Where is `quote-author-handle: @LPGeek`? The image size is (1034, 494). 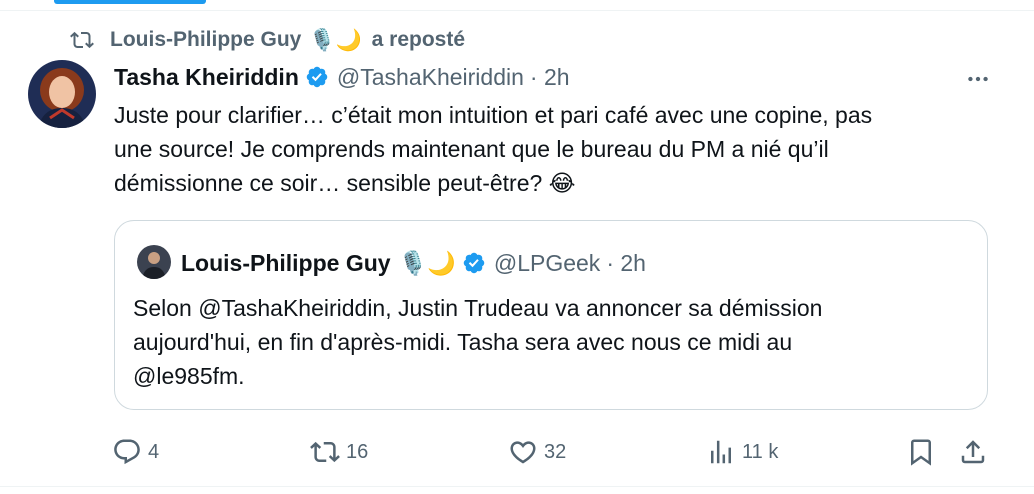 quote-author-handle: @LPGeek is located at coordinates (547, 263).